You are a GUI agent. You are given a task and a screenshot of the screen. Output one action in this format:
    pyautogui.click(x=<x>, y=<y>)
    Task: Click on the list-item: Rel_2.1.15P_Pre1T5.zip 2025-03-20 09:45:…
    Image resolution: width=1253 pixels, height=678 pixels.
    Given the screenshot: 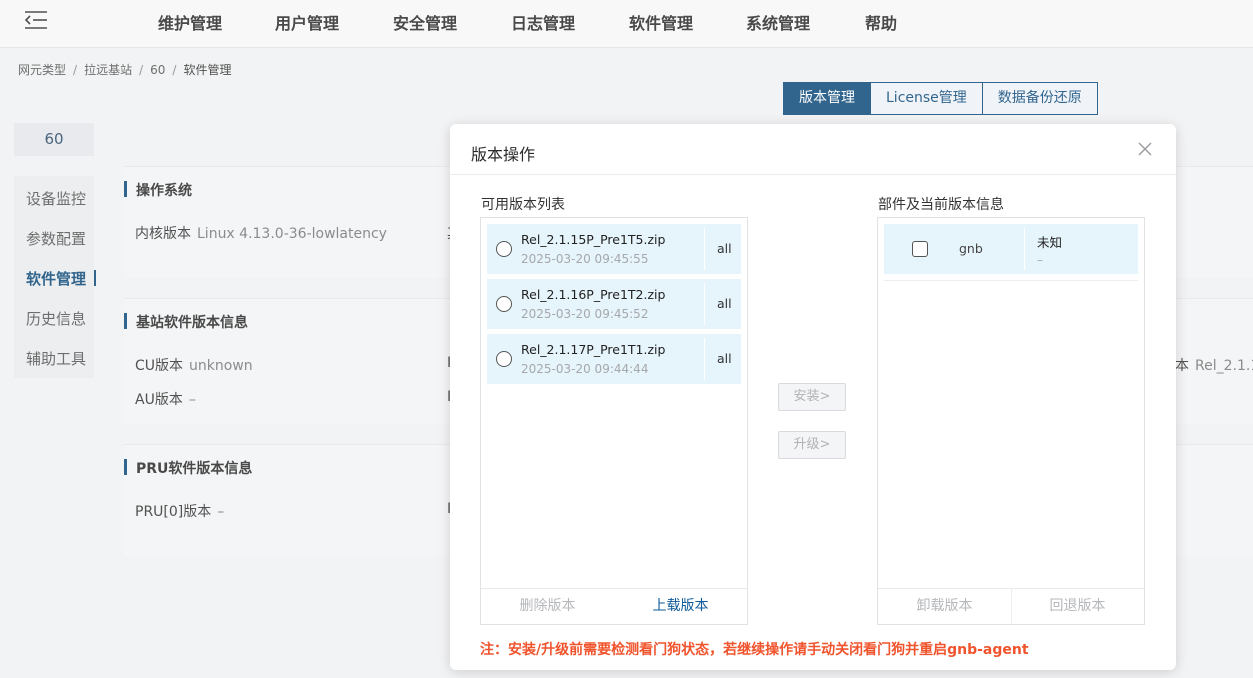 What is the action you would take?
    pyautogui.click(x=614, y=249)
    